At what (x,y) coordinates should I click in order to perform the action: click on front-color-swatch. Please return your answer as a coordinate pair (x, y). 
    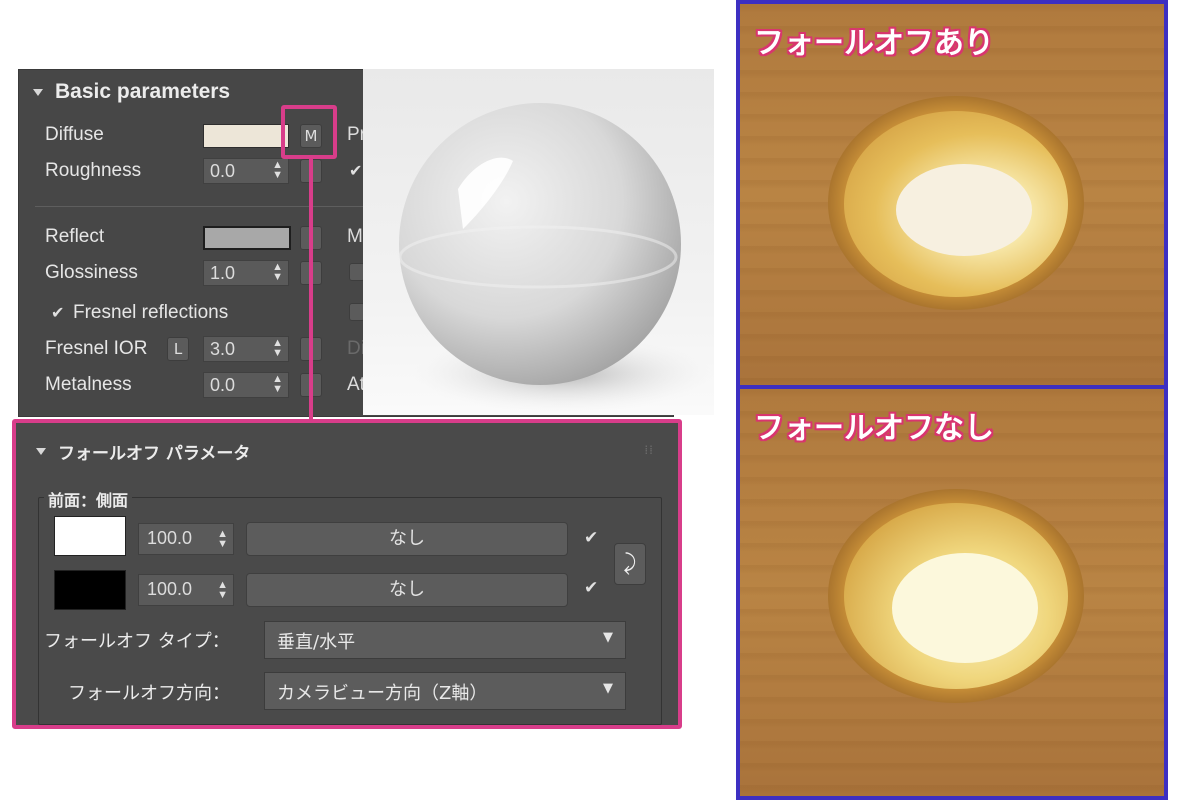
    Looking at the image, I should click on (90, 536).